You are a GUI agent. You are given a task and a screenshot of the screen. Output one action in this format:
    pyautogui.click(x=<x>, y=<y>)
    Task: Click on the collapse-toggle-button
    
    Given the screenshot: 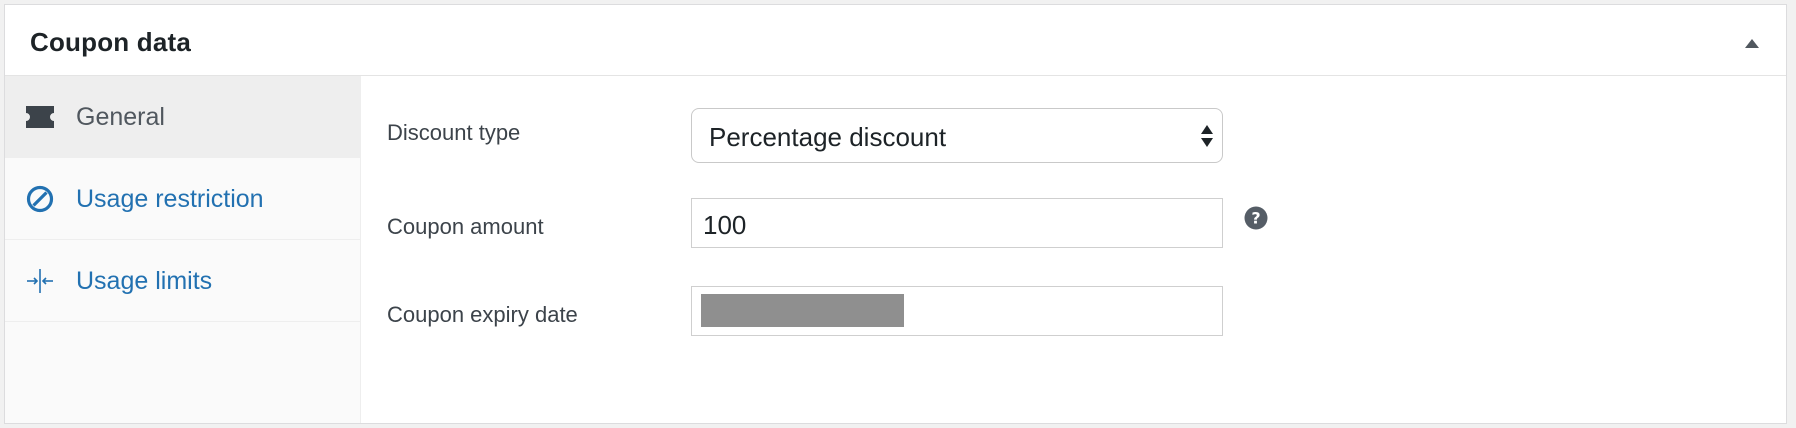 What is the action you would take?
    pyautogui.click(x=1752, y=43)
    